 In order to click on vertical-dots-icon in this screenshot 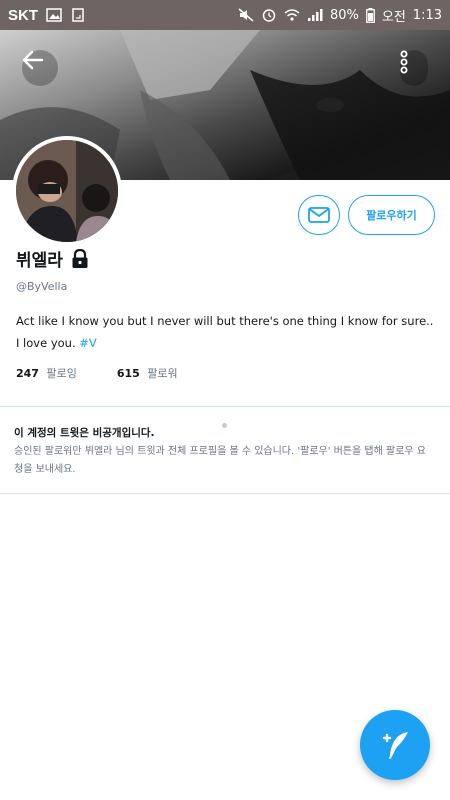, I will do `click(404, 62)`.